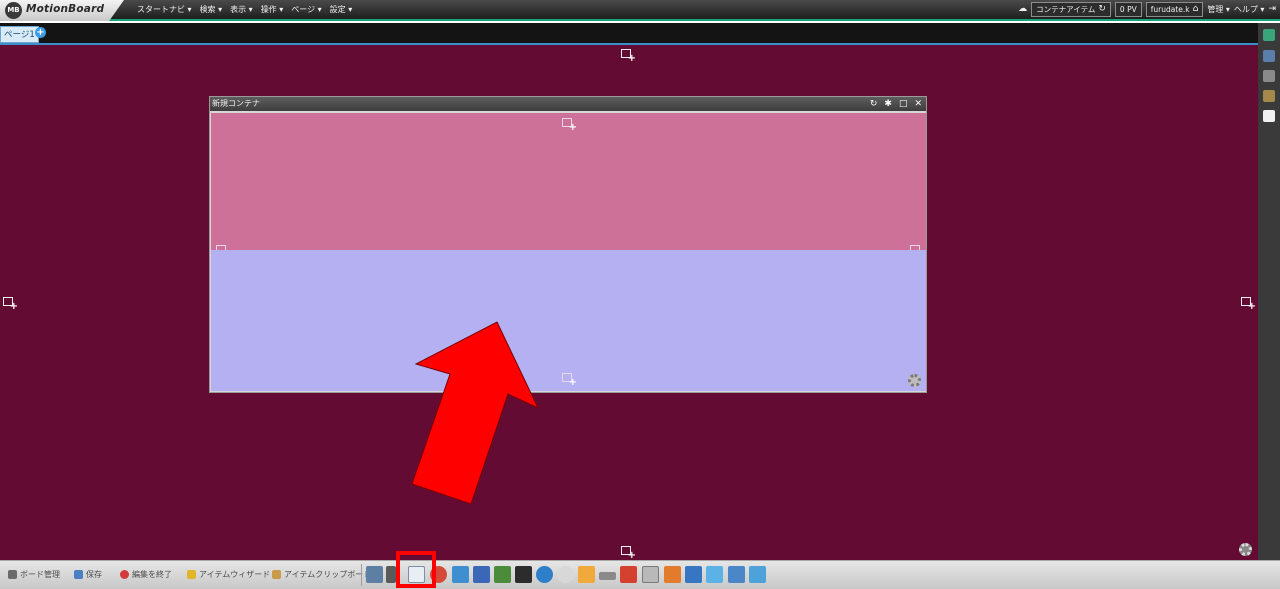  I want to click on folder-item-icon, so click(586, 574).